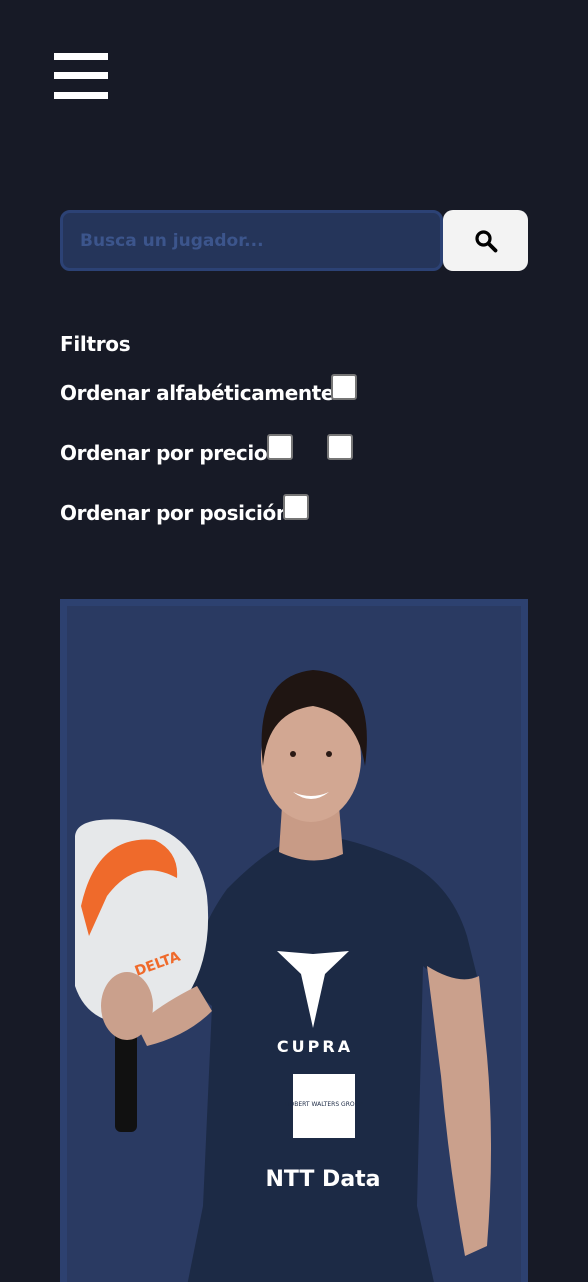 Image resolution: width=588 pixels, height=1282 pixels. Describe the element at coordinates (322, 1179) in the screenshot. I see `shirt-ntt-data-text: NTT Data` at that location.